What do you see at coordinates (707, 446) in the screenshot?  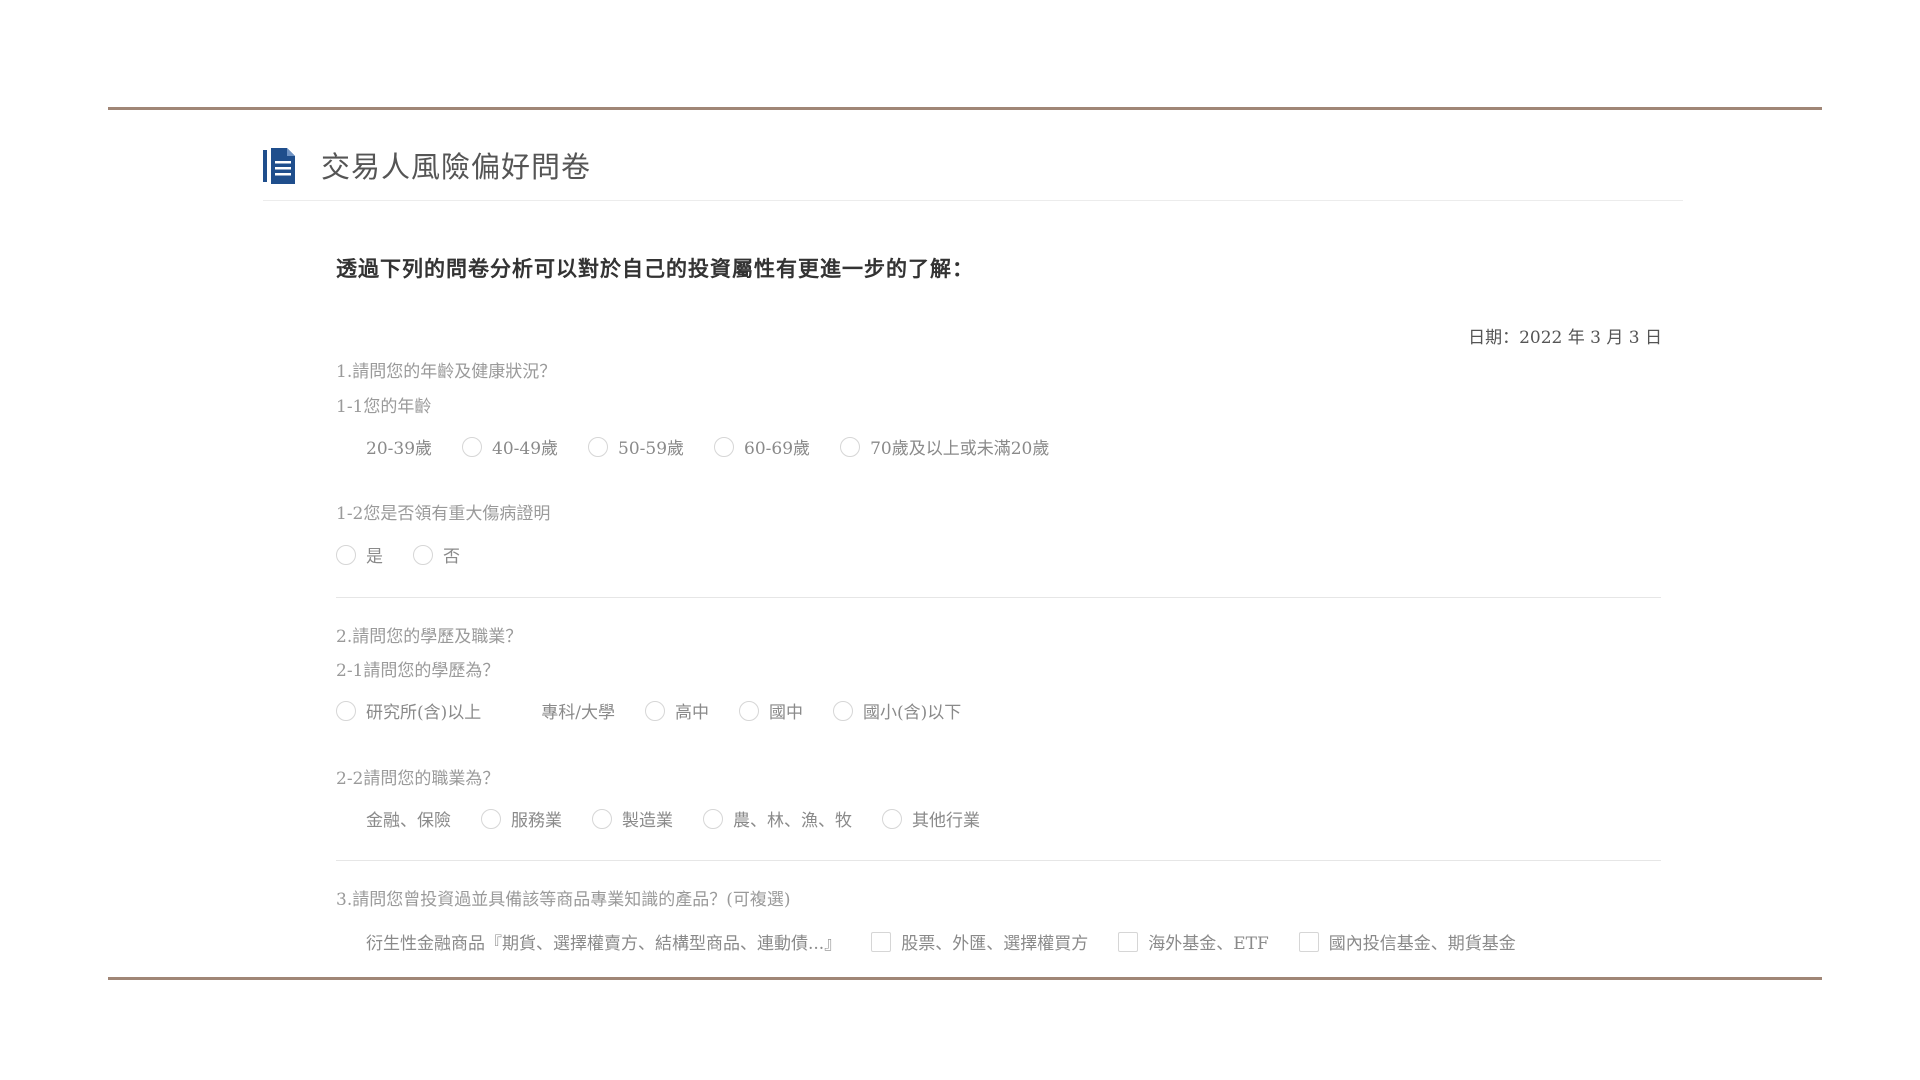 I see `age-options: 20-39歲 40-49歲 50-59歲 60-69歲 70歲及以上或未滿20歲` at bounding box center [707, 446].